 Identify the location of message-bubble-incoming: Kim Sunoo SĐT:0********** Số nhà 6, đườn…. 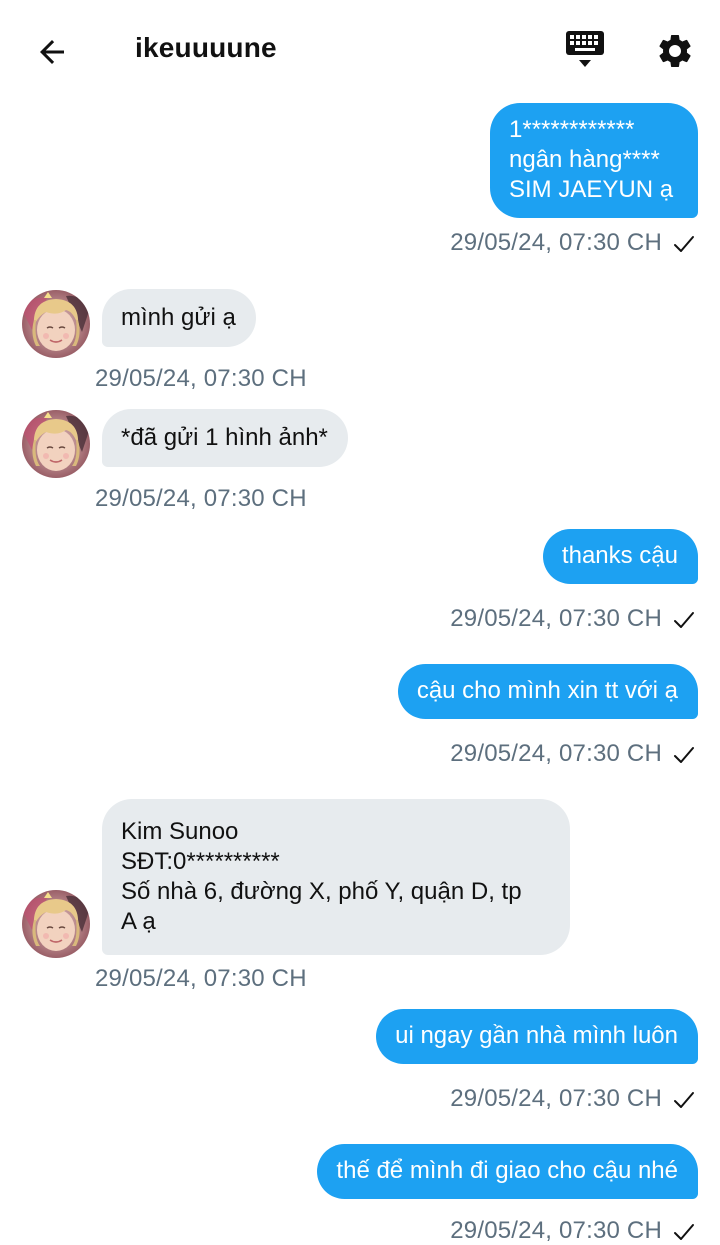
(336, 877).